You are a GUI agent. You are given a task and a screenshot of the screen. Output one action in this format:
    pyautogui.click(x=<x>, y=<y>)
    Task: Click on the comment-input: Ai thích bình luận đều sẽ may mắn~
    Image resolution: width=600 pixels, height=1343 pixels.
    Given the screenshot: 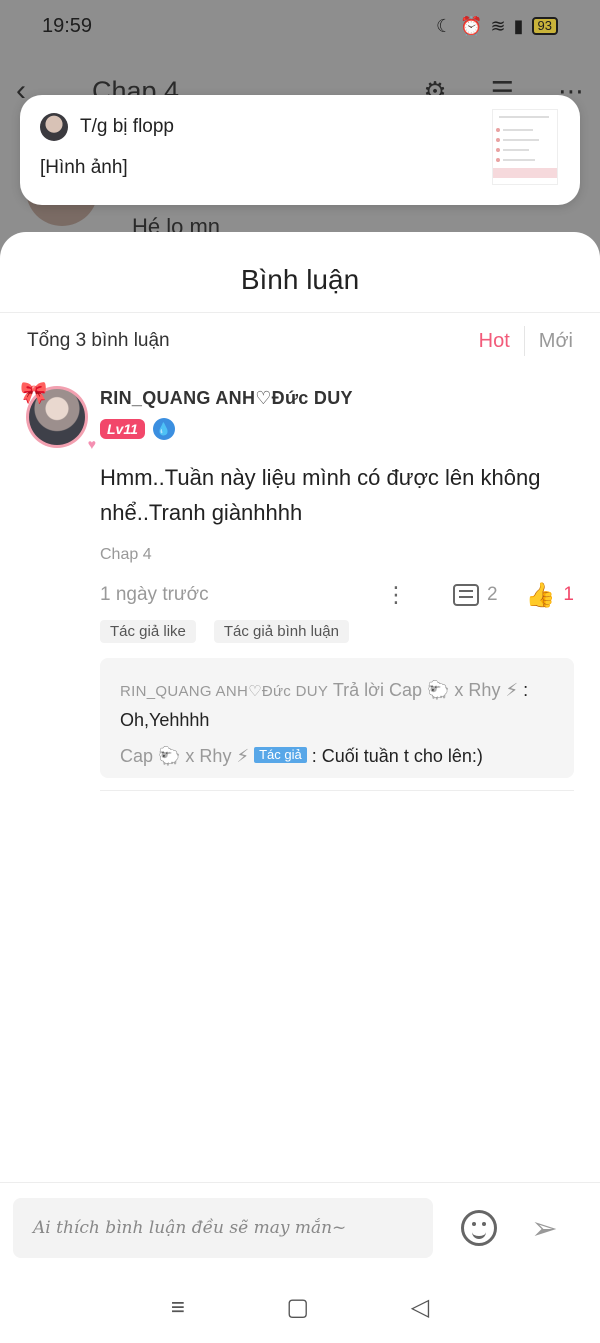 What is the action you would take?
    pyautogui.click(x=223, y=1227)
    